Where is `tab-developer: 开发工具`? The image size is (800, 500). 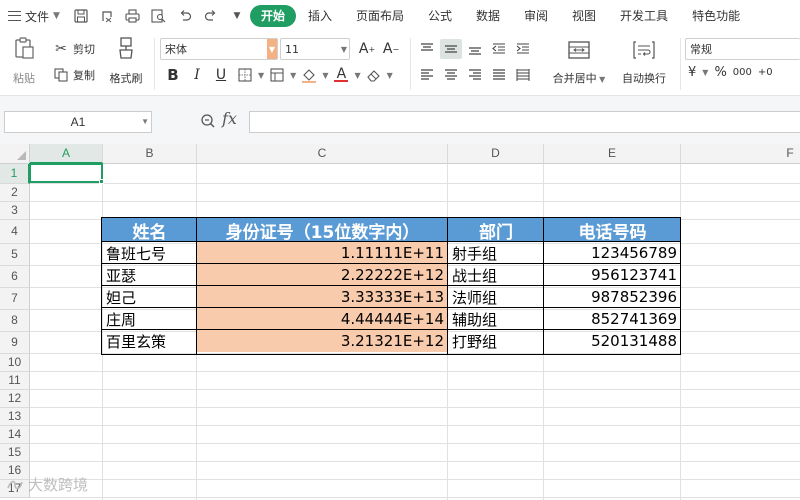
tab-developer: 开发工具 is located at coordinates (644, 16).